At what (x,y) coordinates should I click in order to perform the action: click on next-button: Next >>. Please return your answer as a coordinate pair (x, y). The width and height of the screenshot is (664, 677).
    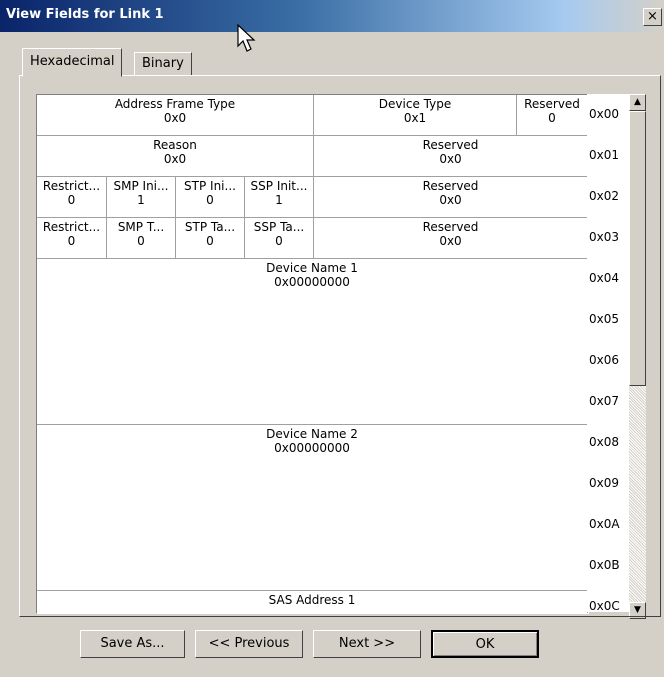
    Looking at the image, I should click on (367, 644).